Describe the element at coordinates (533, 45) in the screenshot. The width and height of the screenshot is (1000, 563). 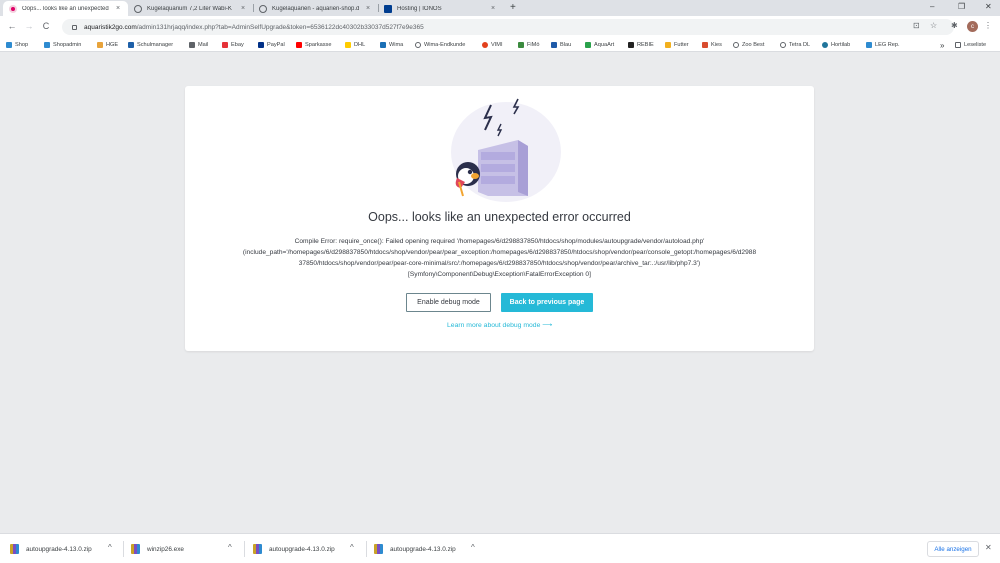
I see `bookmark-label: FiMö` at that location.